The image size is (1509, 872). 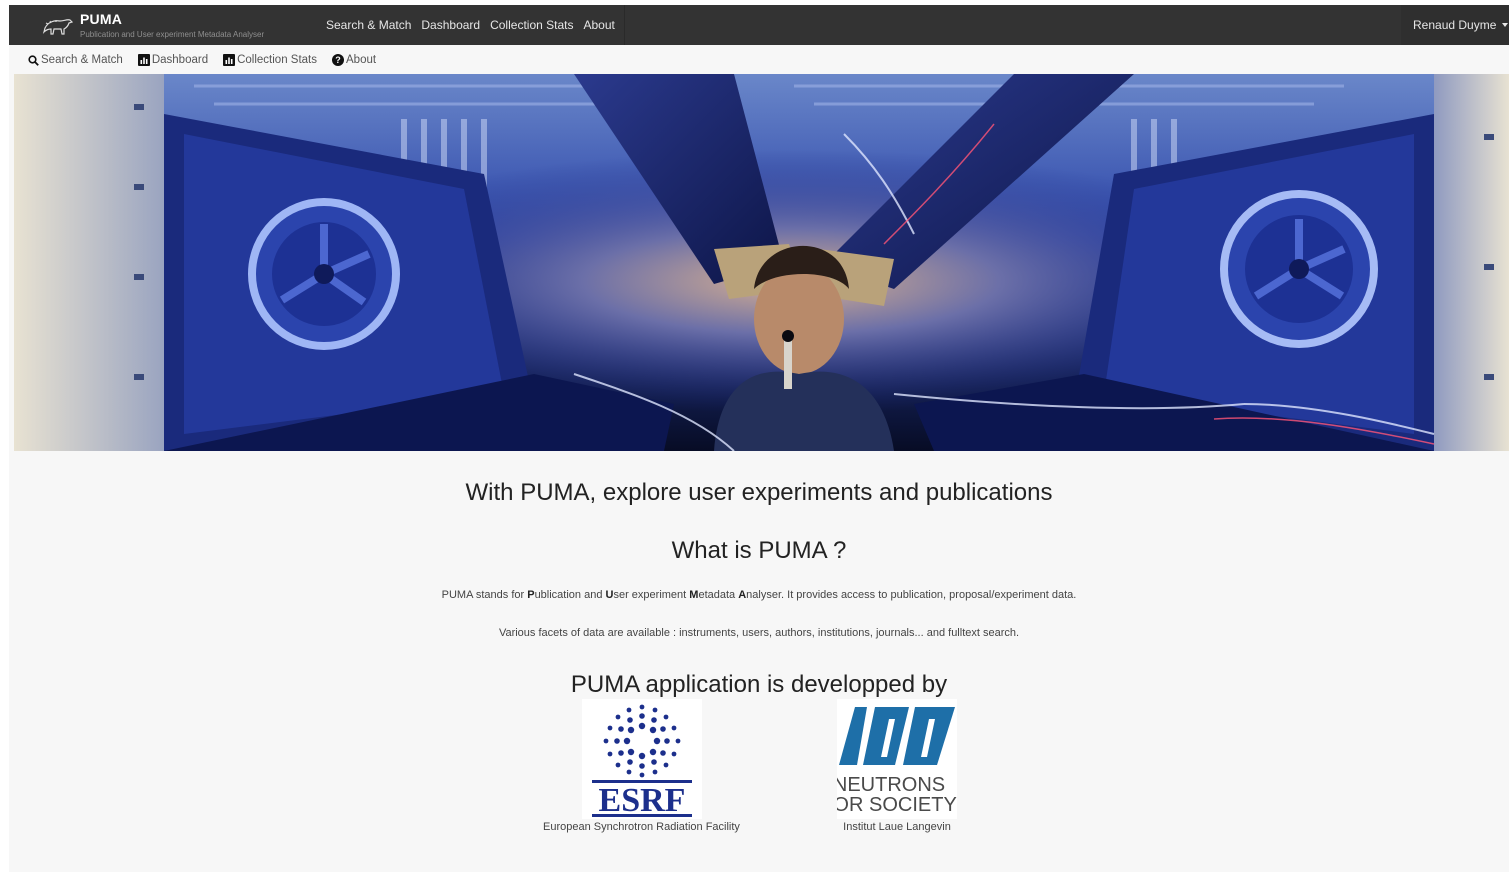 What do you see at coordinates (338, 60) in the screenshot?
I see `question-circle-icon: ?` at bounding box center [338, 60].